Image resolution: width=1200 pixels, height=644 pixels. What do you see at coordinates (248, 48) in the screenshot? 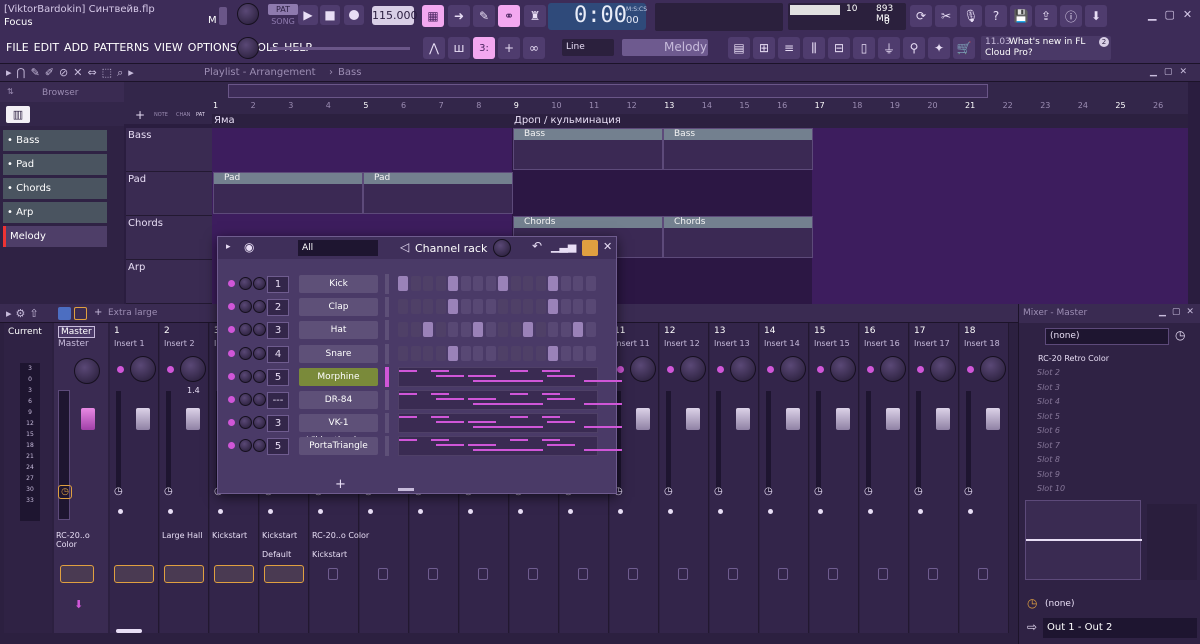
I see `main-knob` at bounding box center [248, 48].